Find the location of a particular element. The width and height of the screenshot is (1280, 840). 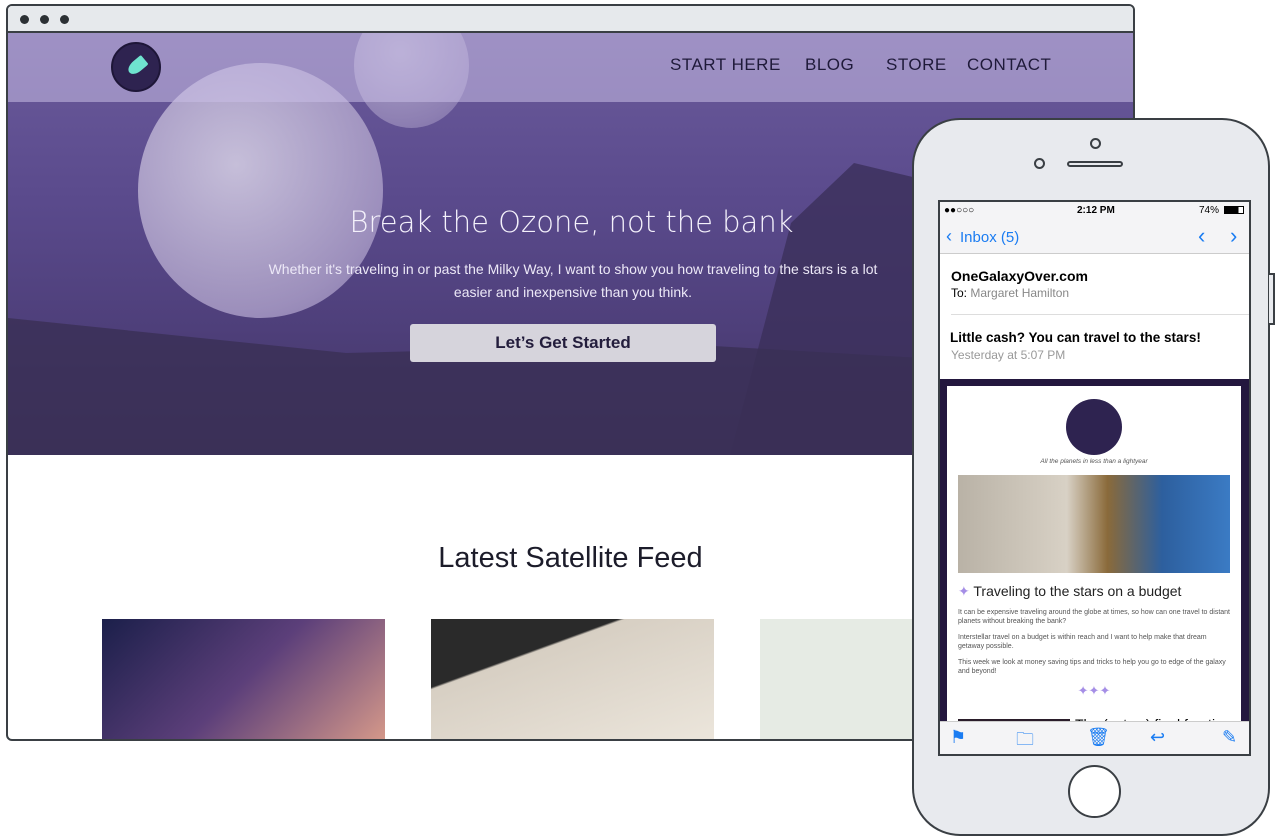

email-date: Yesterday at 5:07 PM is located at coordinates (1008, 355).